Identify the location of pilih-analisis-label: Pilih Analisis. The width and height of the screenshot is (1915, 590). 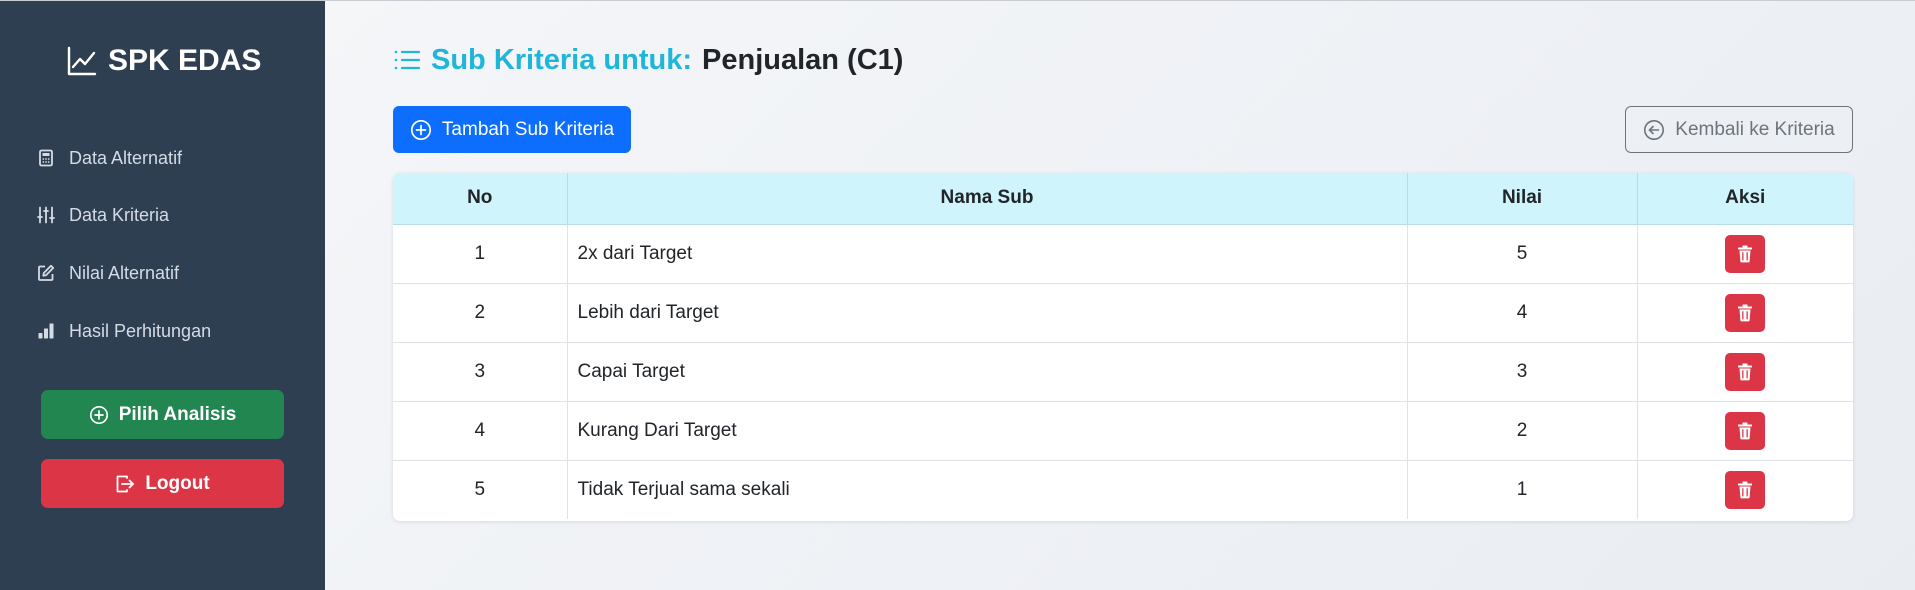
(177, 414).